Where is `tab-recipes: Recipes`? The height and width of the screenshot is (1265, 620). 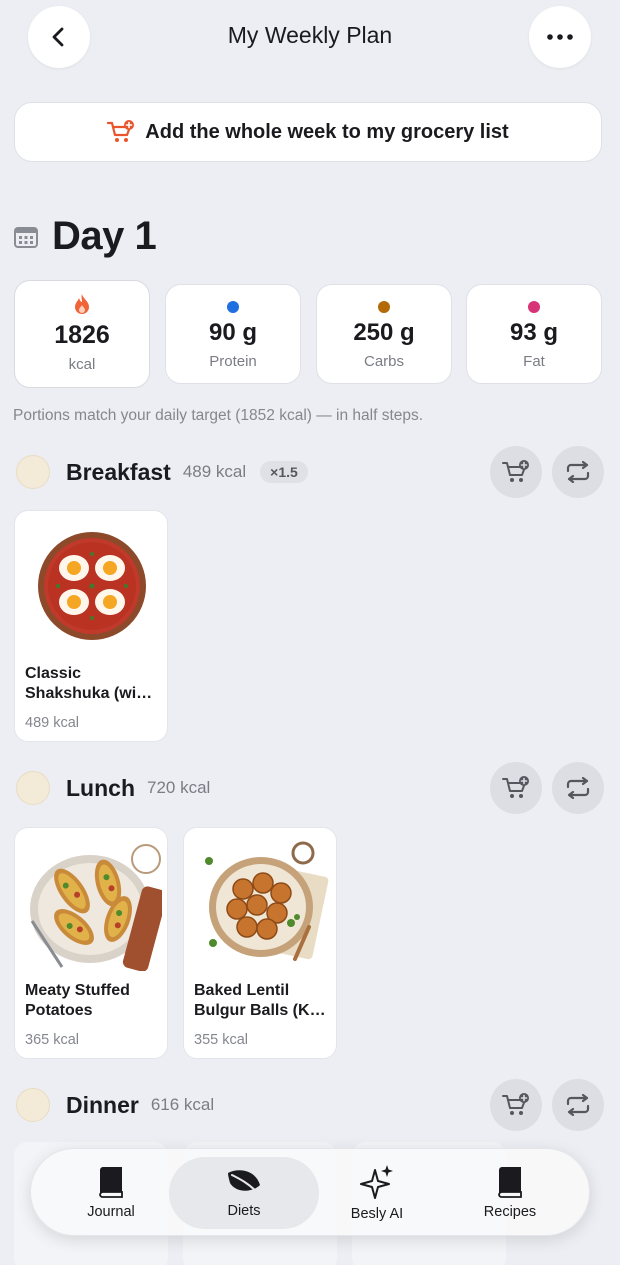
tab-recipes: Recipes is located at coordinates (510, 1193).